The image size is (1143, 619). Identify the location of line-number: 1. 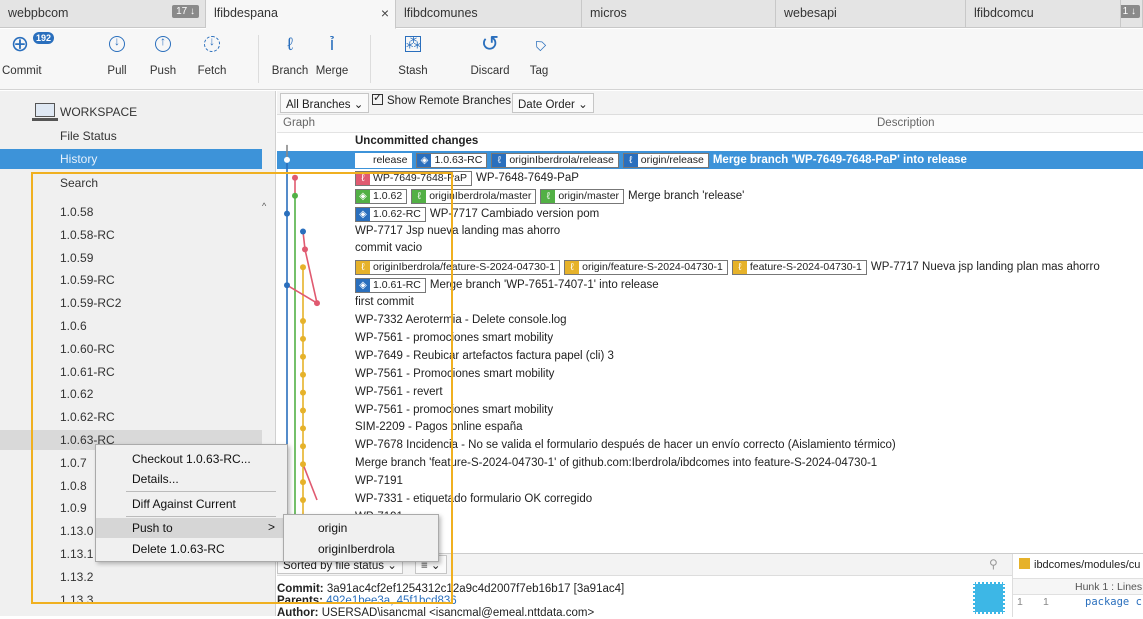
(1020, 602).